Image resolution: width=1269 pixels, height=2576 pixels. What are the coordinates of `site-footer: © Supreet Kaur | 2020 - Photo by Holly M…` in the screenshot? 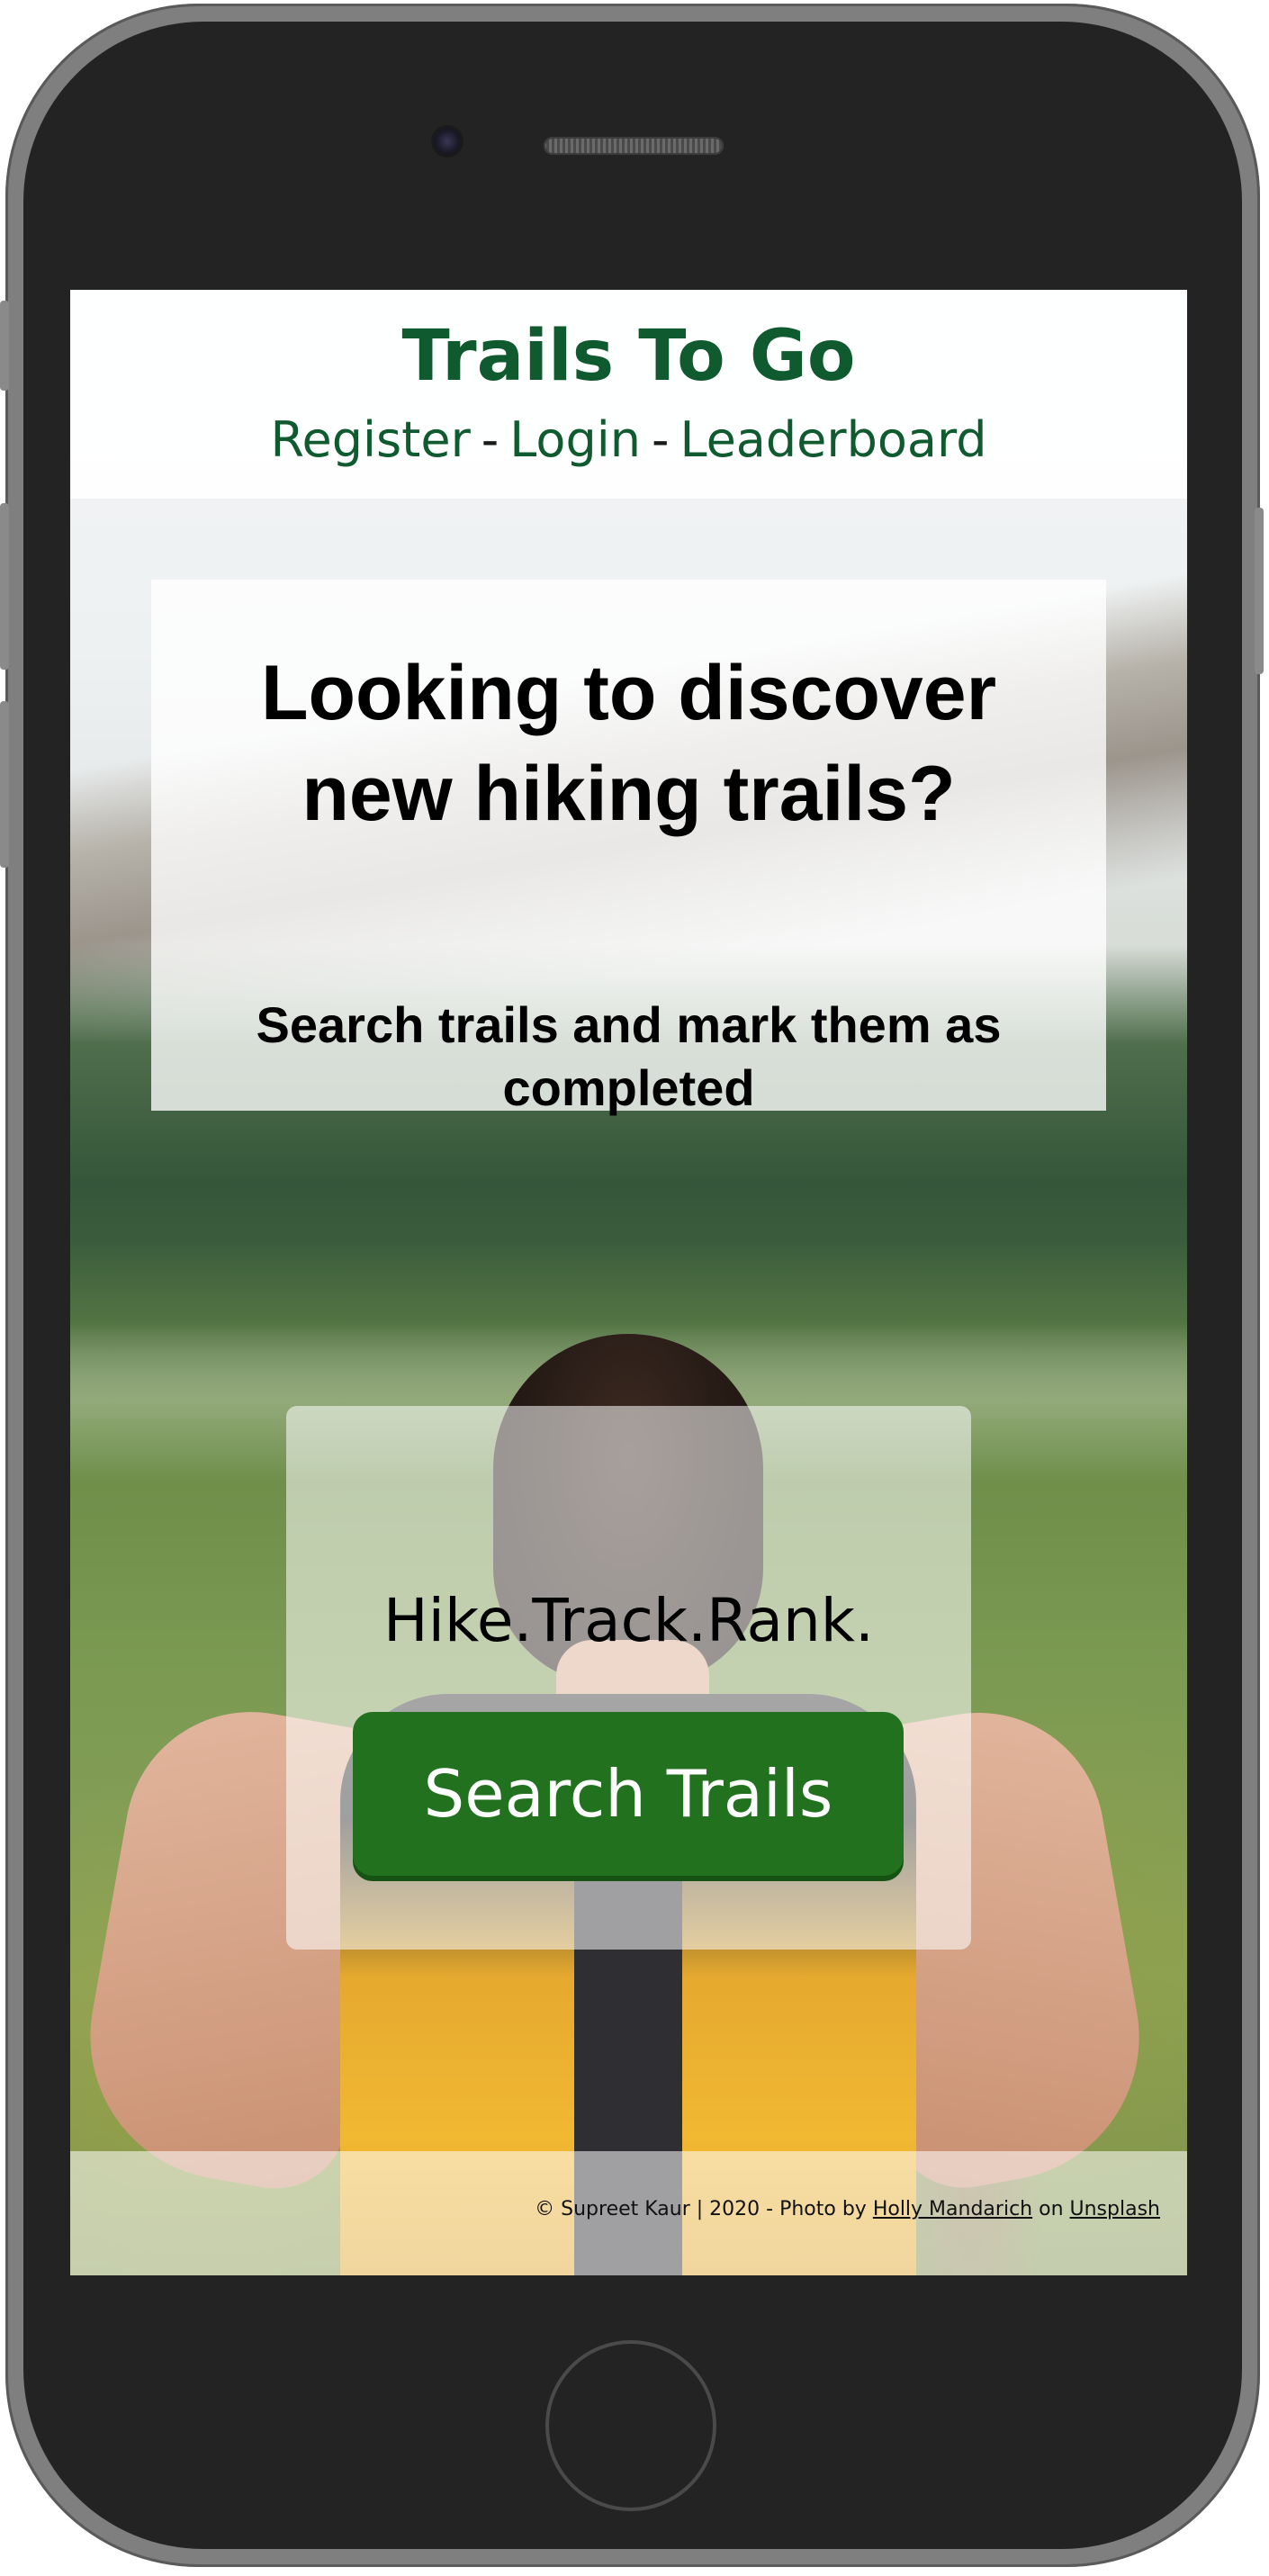 It's located at (628, 2213).